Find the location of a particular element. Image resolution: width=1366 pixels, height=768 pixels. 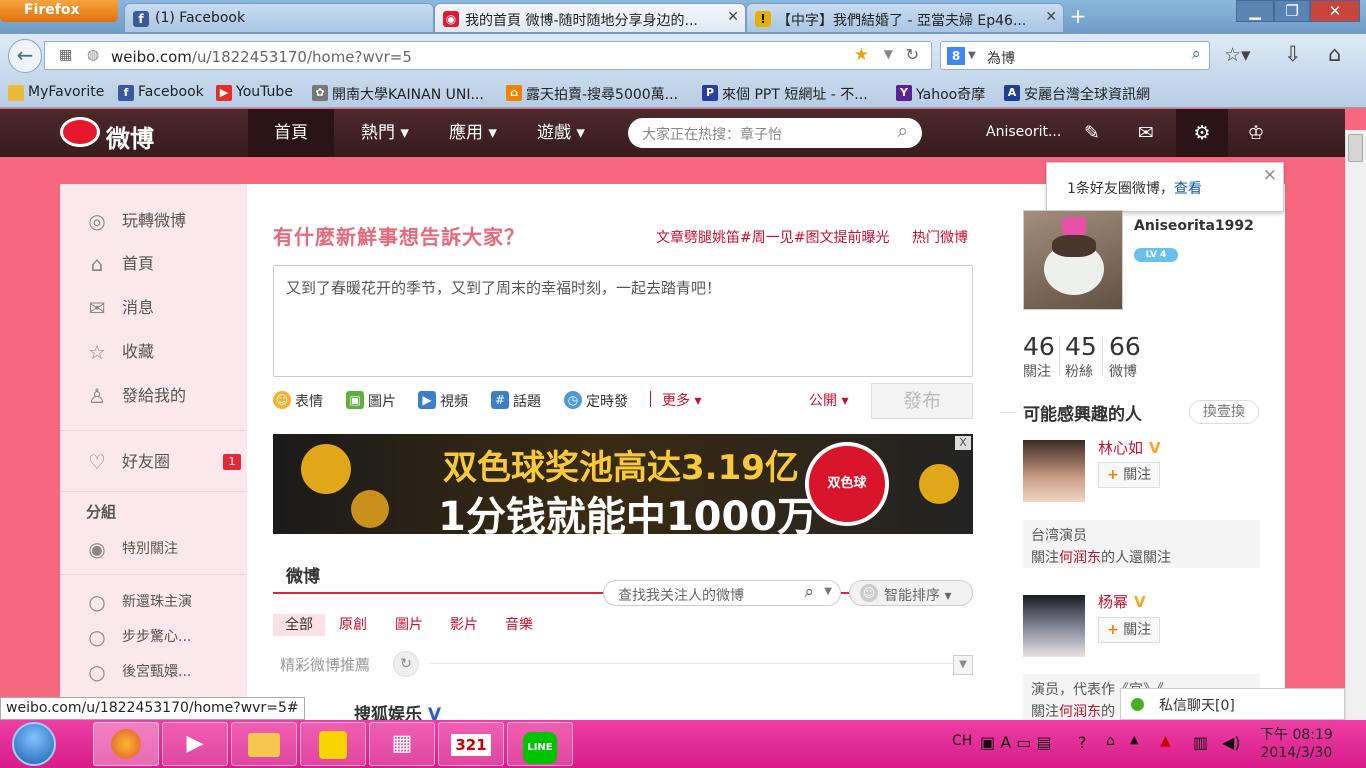

filter-all: 全部 is located at coordinates (299, 625).